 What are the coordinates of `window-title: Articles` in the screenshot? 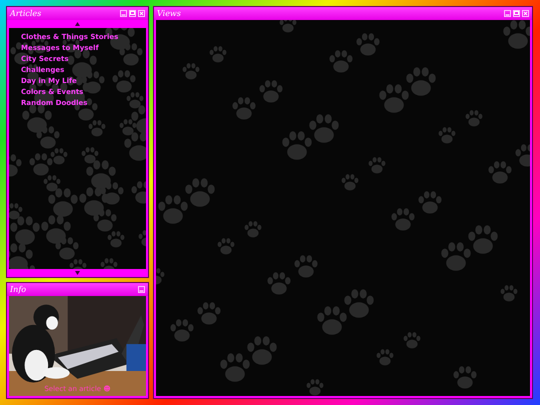 It's located at (26, 13).